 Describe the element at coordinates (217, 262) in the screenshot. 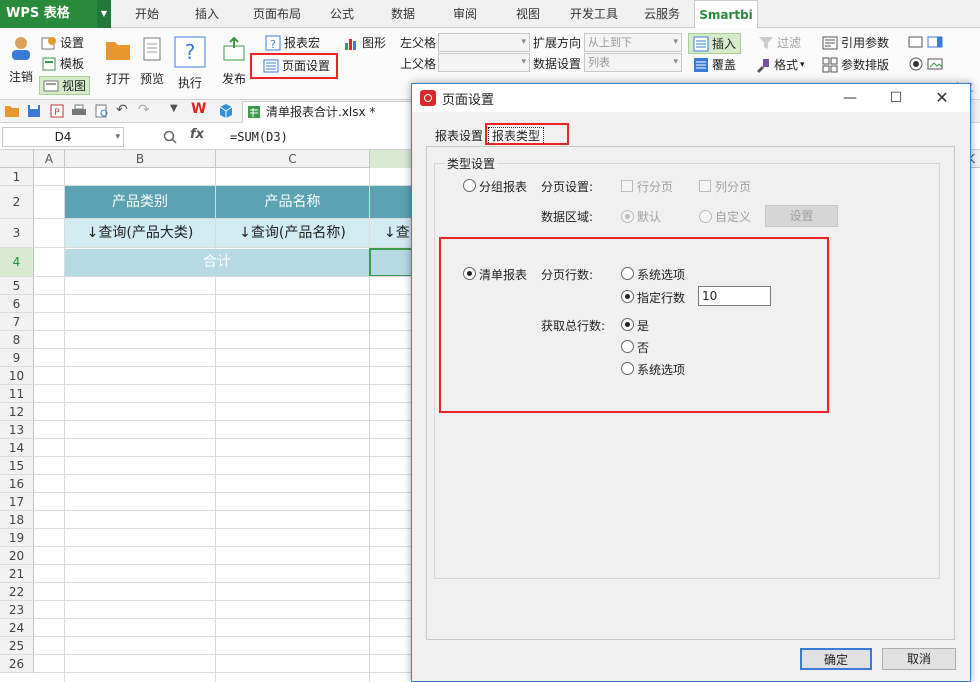

I see `total-cell: 合计` at that location.